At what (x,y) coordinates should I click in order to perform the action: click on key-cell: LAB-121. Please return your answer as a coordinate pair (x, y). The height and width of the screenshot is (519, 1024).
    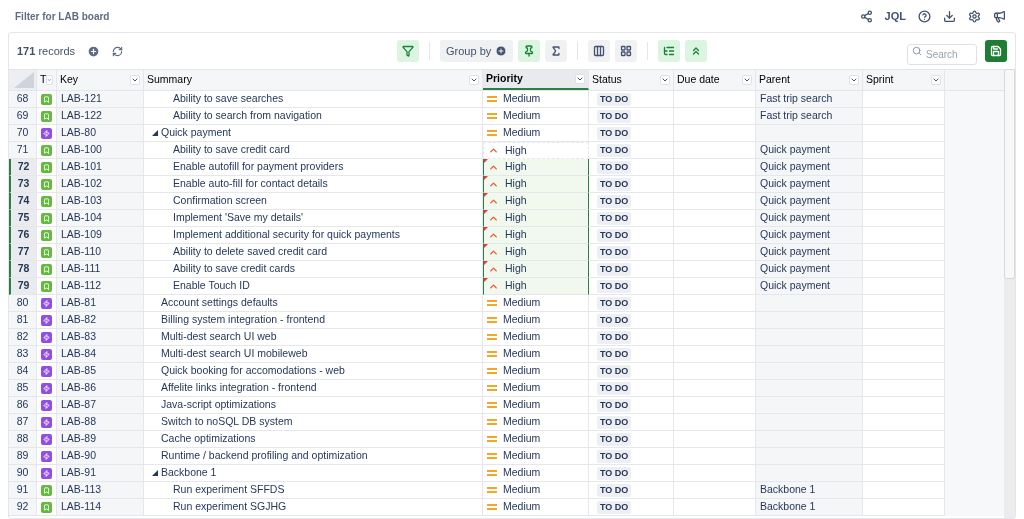
    Looking at the image, I should click on (100, 99).